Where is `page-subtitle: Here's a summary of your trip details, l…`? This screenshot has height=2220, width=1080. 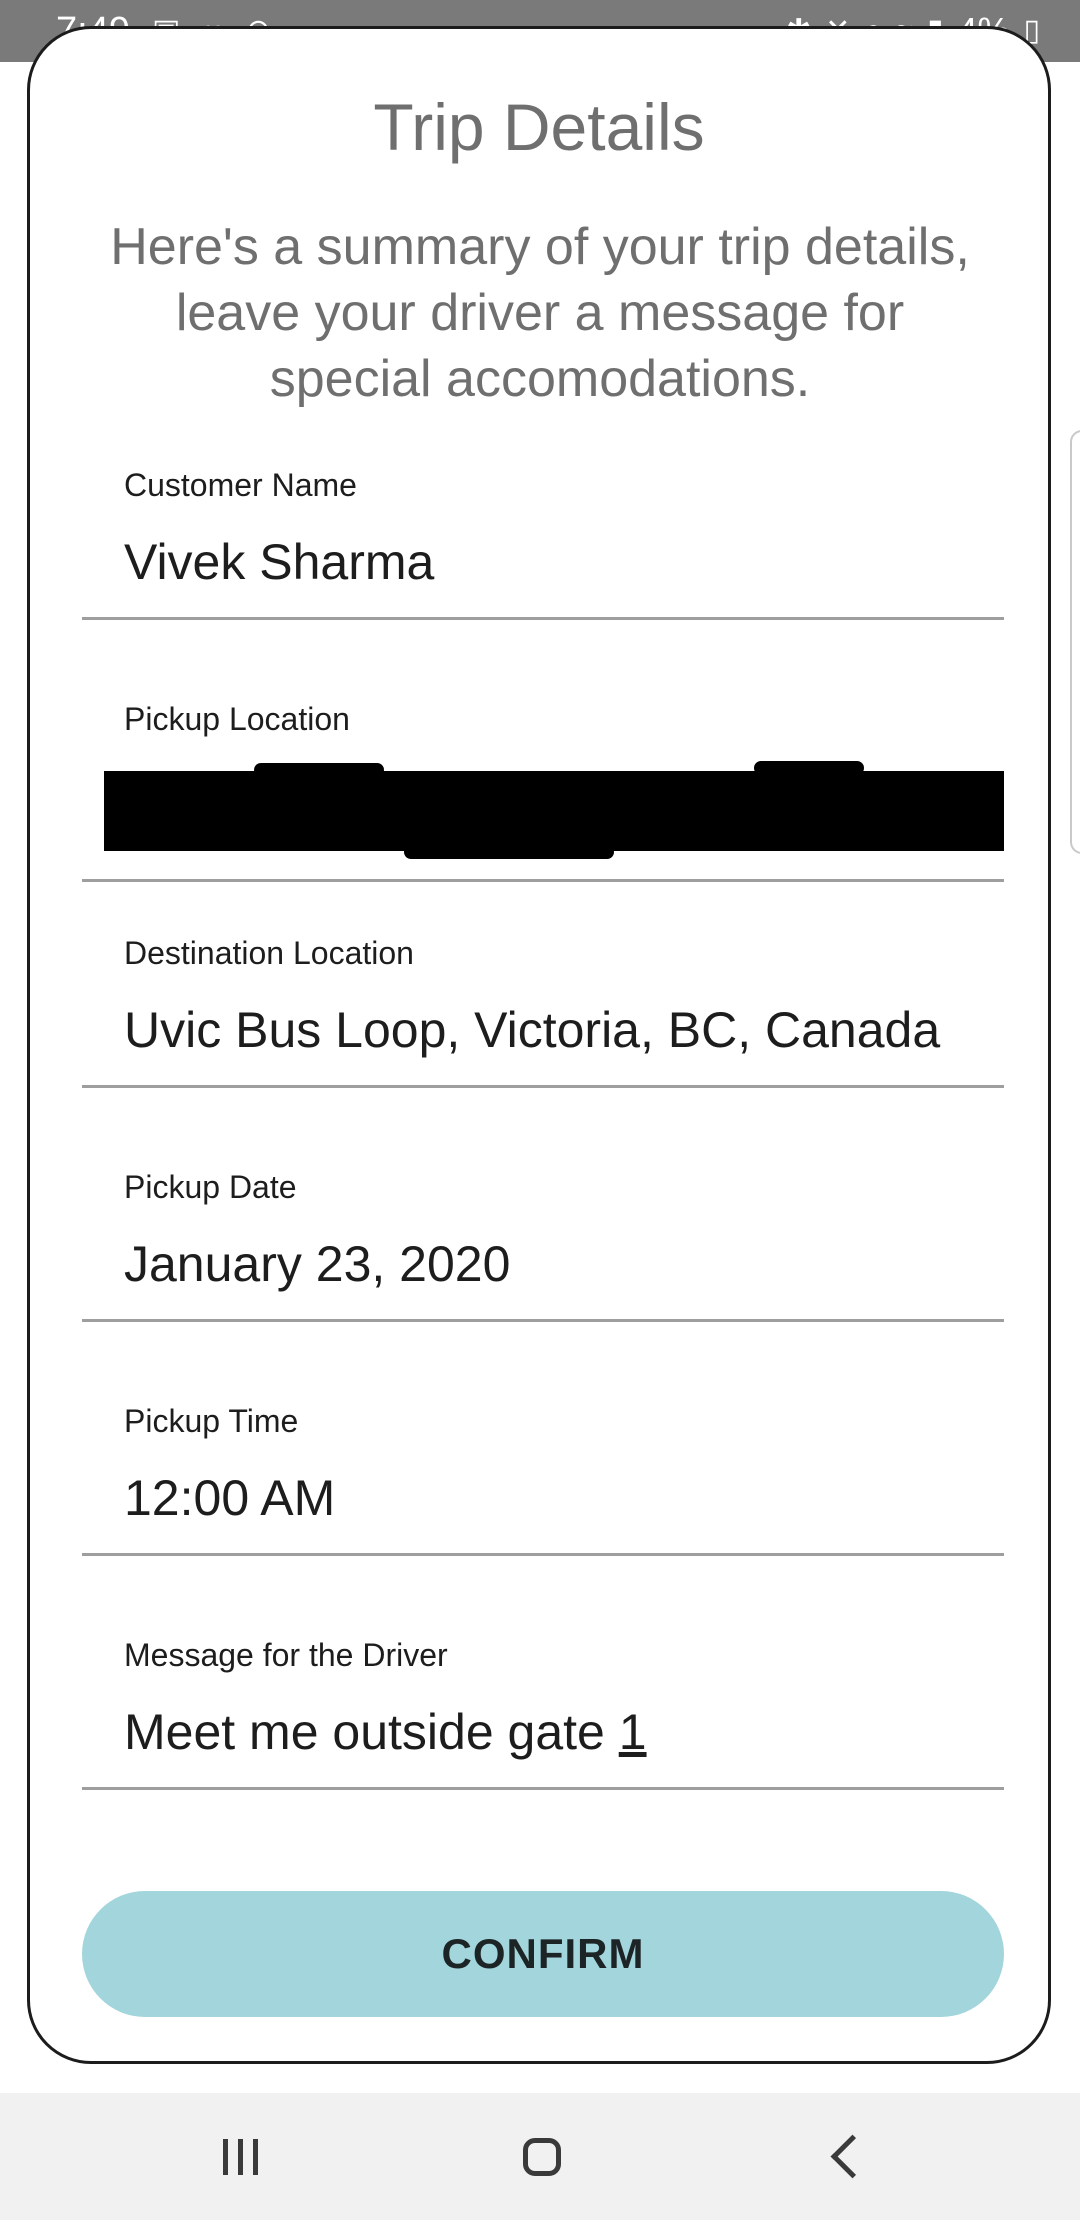 page-subtitle: Here's a summary of your trip details, l… is located at coordinates (540, 313).